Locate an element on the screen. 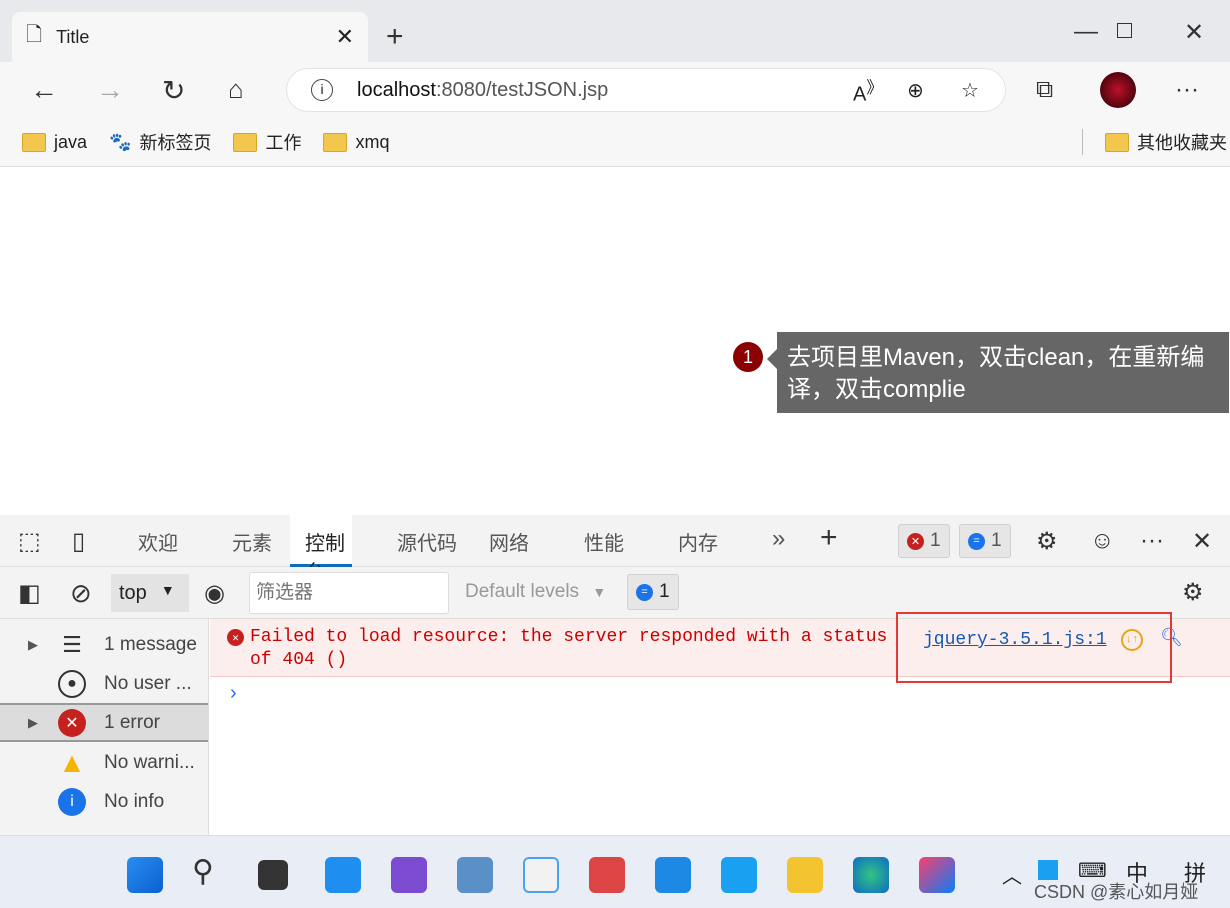 This screenshot has height=908, width=1230. window-close-icon: ✕ is located at coordinates (1194, 32).